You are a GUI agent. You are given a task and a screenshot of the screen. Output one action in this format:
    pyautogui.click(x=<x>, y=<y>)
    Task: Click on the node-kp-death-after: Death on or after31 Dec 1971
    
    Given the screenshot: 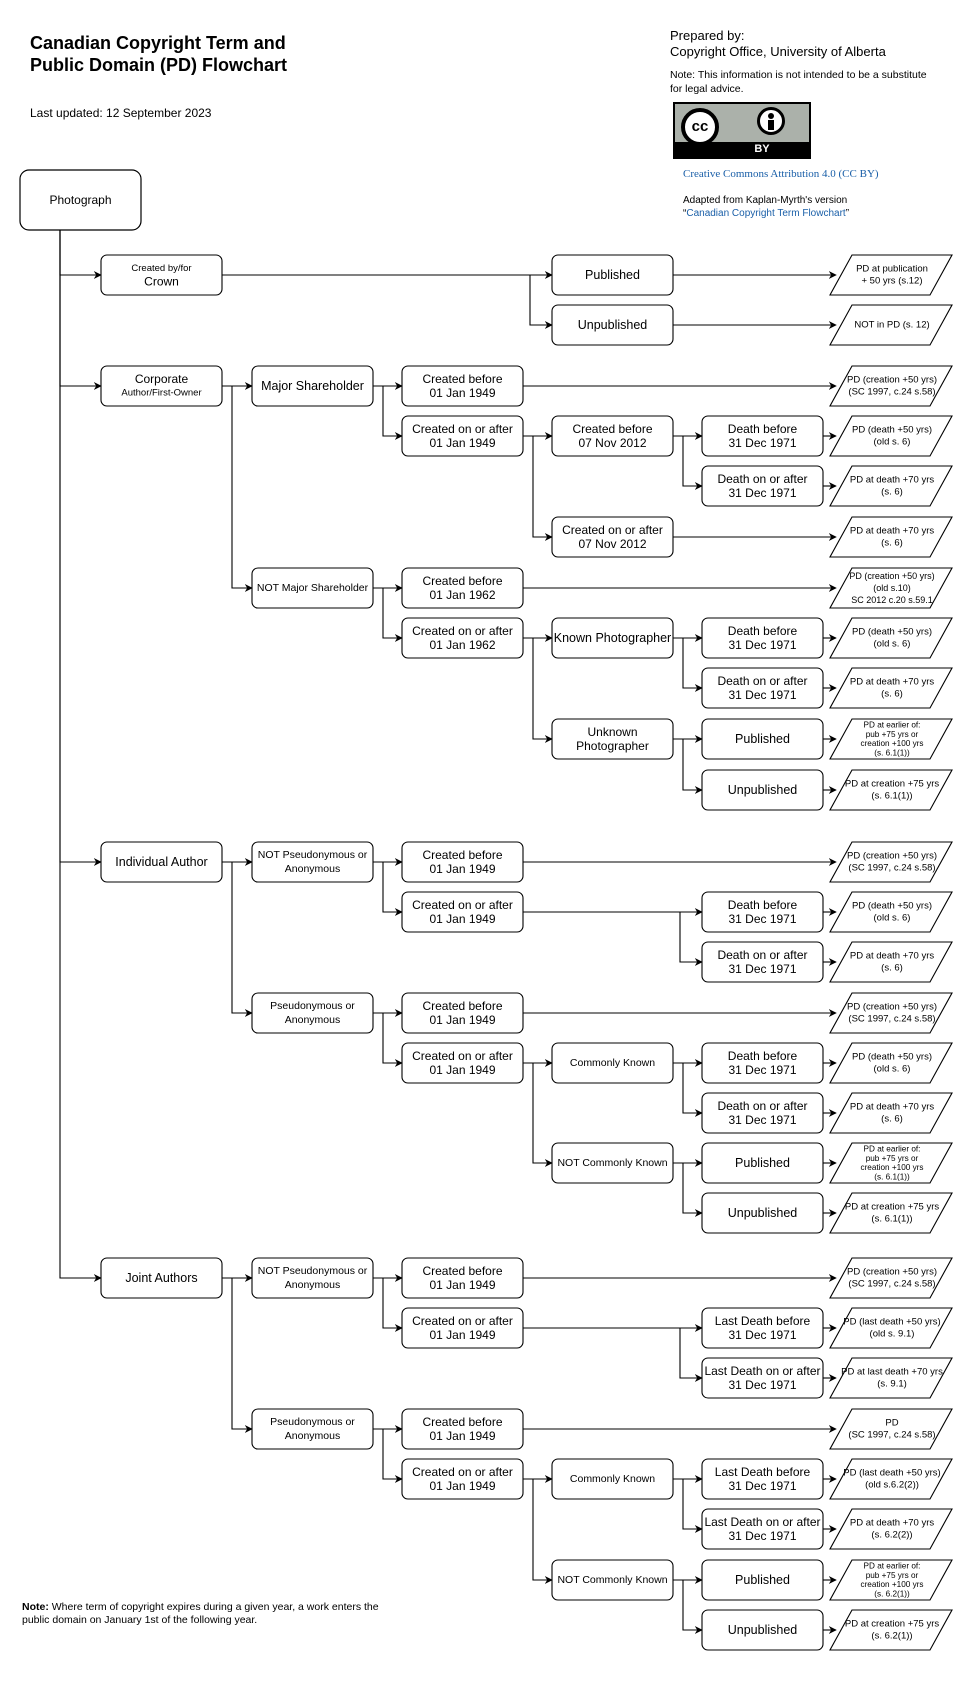 What is the action you would take?
    pyautogui.click(x=762, y=688)
    